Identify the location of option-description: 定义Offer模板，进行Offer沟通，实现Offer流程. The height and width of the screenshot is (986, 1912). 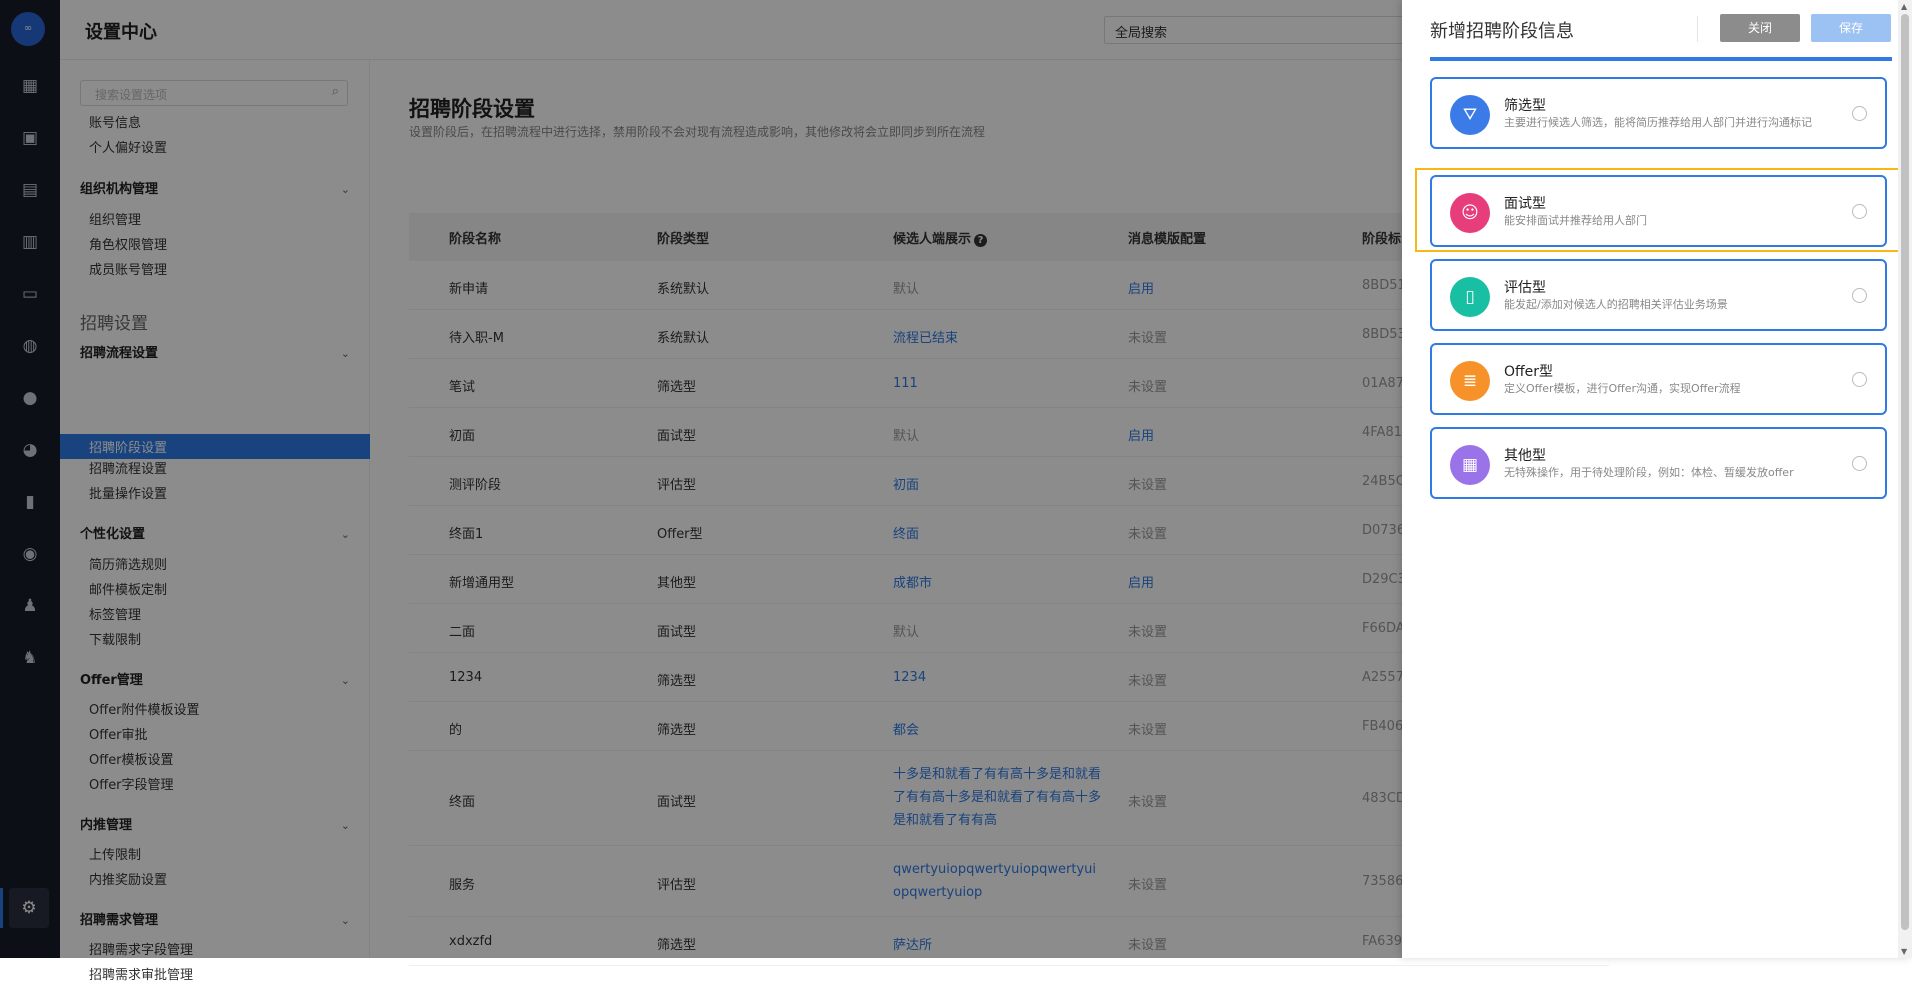
(1622, 388).